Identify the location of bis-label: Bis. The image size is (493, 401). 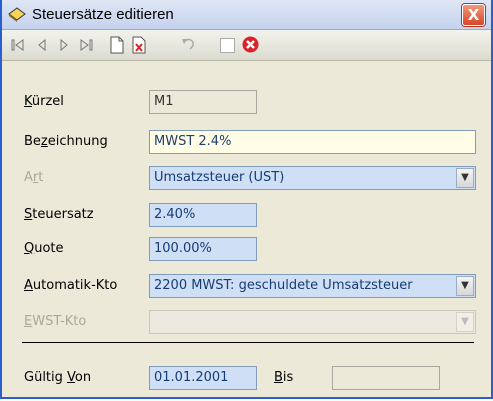
(284, 377).